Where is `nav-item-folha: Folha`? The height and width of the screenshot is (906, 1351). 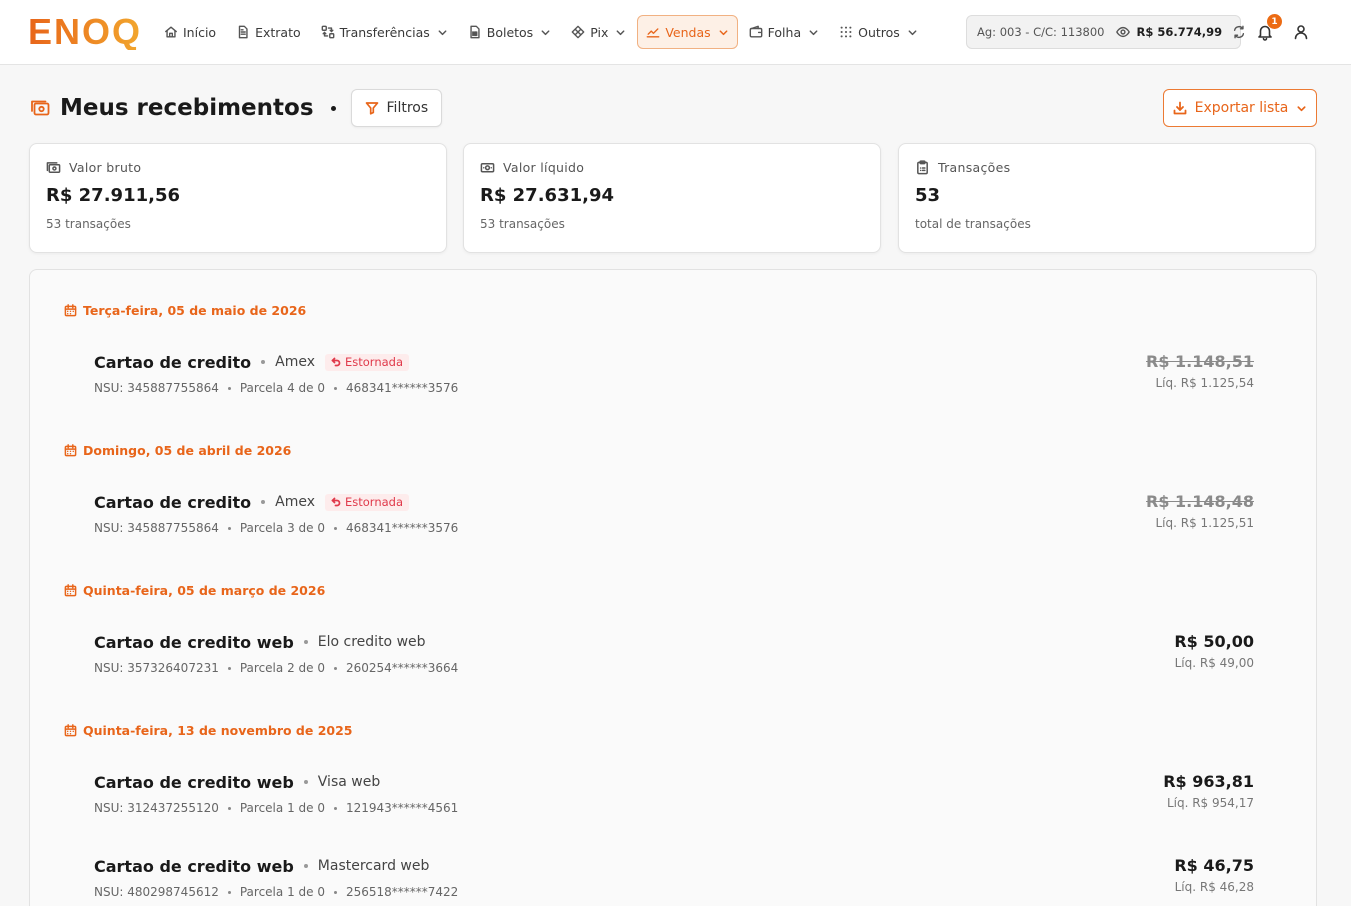 nav-item-folha: Folha is located at coordinates (784, 32).